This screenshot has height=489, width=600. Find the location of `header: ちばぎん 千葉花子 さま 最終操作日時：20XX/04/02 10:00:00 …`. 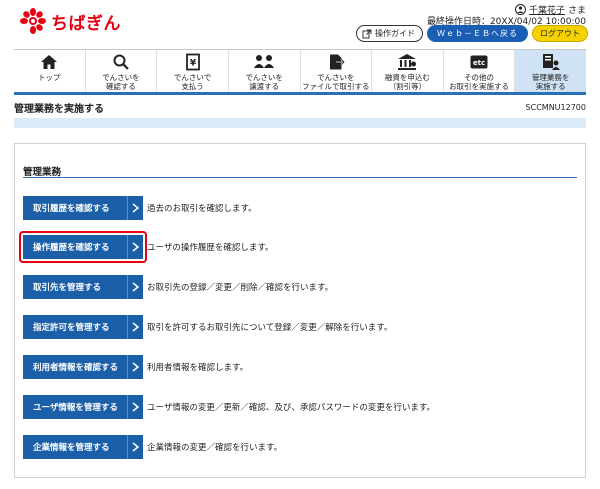

header: ちばぎん 千葉花子 さま 最終操作日時：20XX/04/02 10:00:00 … is located at coordinates (300, 24).